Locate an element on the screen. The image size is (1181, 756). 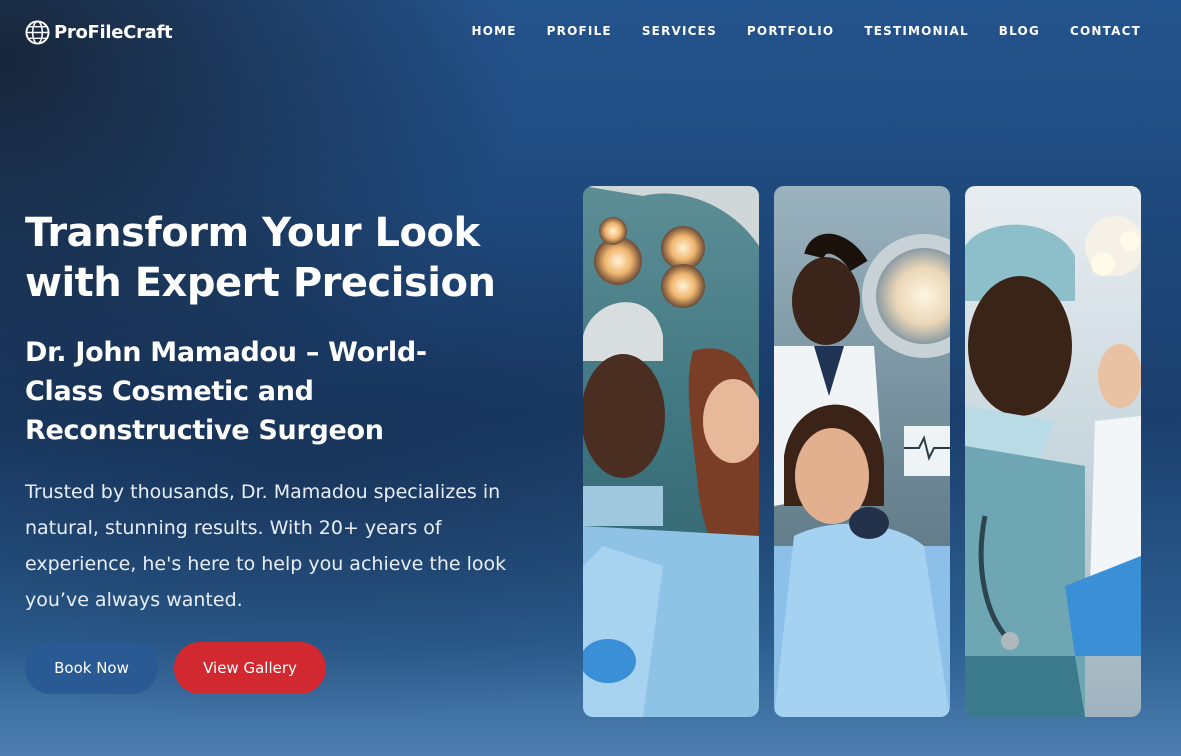
book-now-button: Book Now is located at coordinates (91, 668).